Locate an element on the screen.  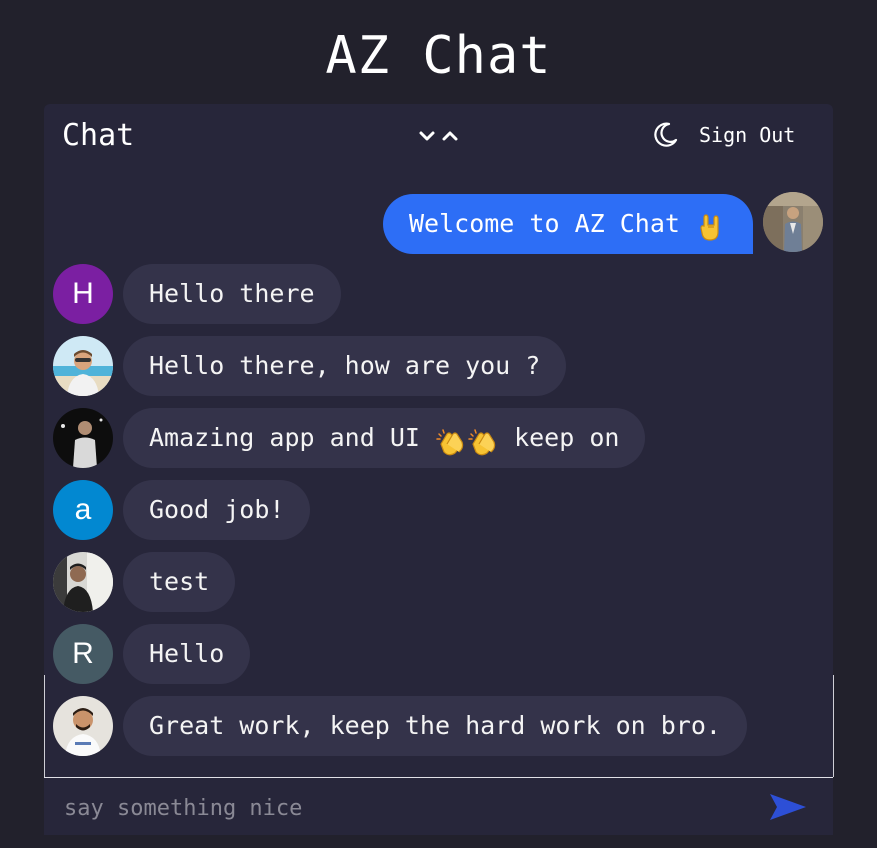
message-bubble: Hello there, how are you ? is located at coordinates (345, 366).